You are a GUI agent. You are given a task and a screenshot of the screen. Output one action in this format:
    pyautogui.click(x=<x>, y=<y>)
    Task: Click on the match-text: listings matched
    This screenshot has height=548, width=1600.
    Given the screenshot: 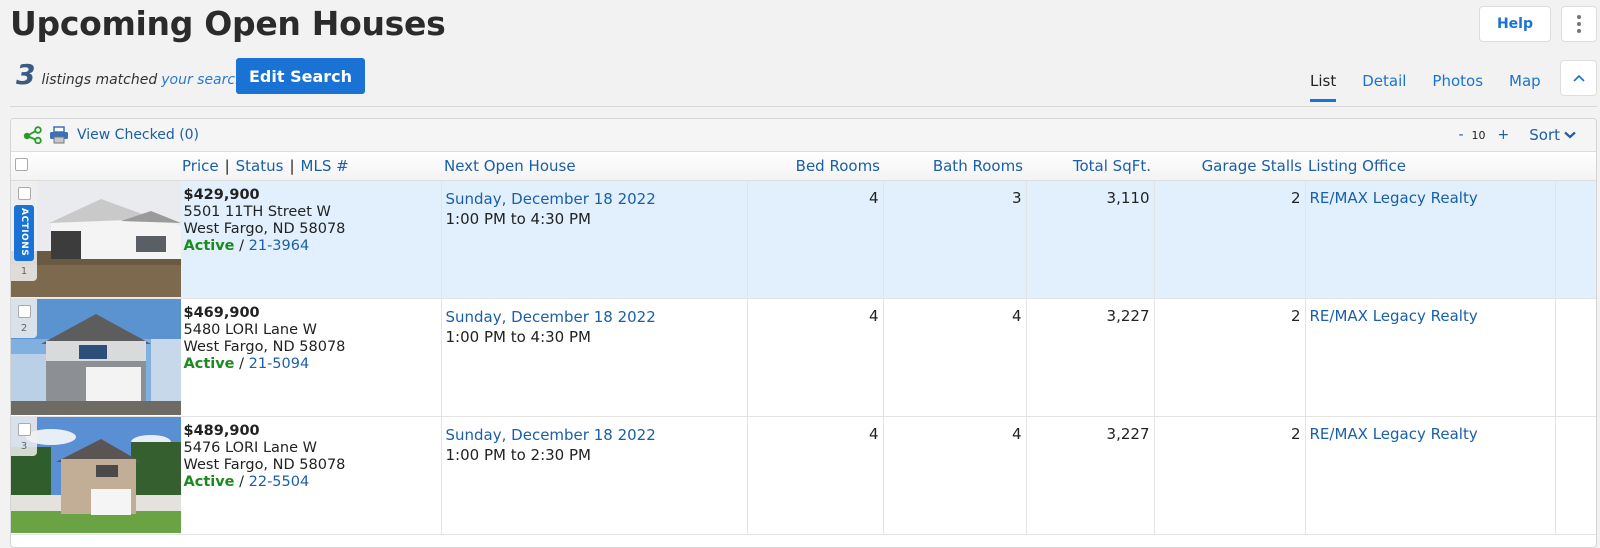 What is the action you would take?
    pyautogui.click(x=99, y=80)
    